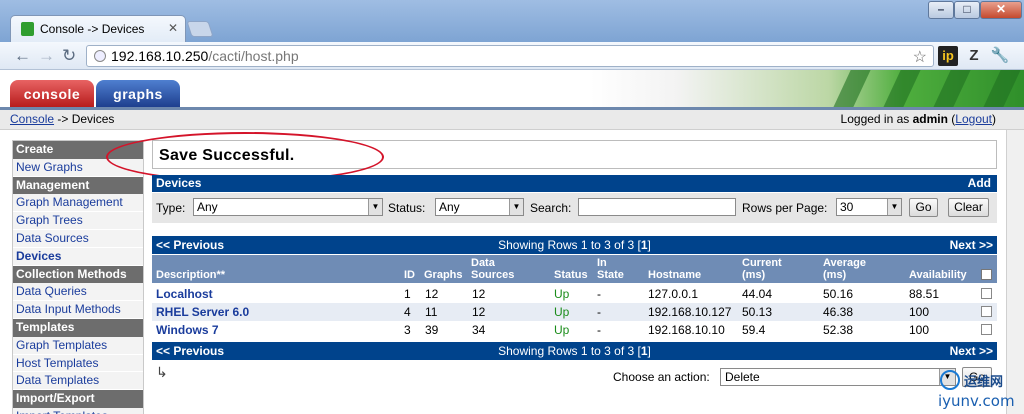  I want to click on new-tab-button, so click(200, 29).